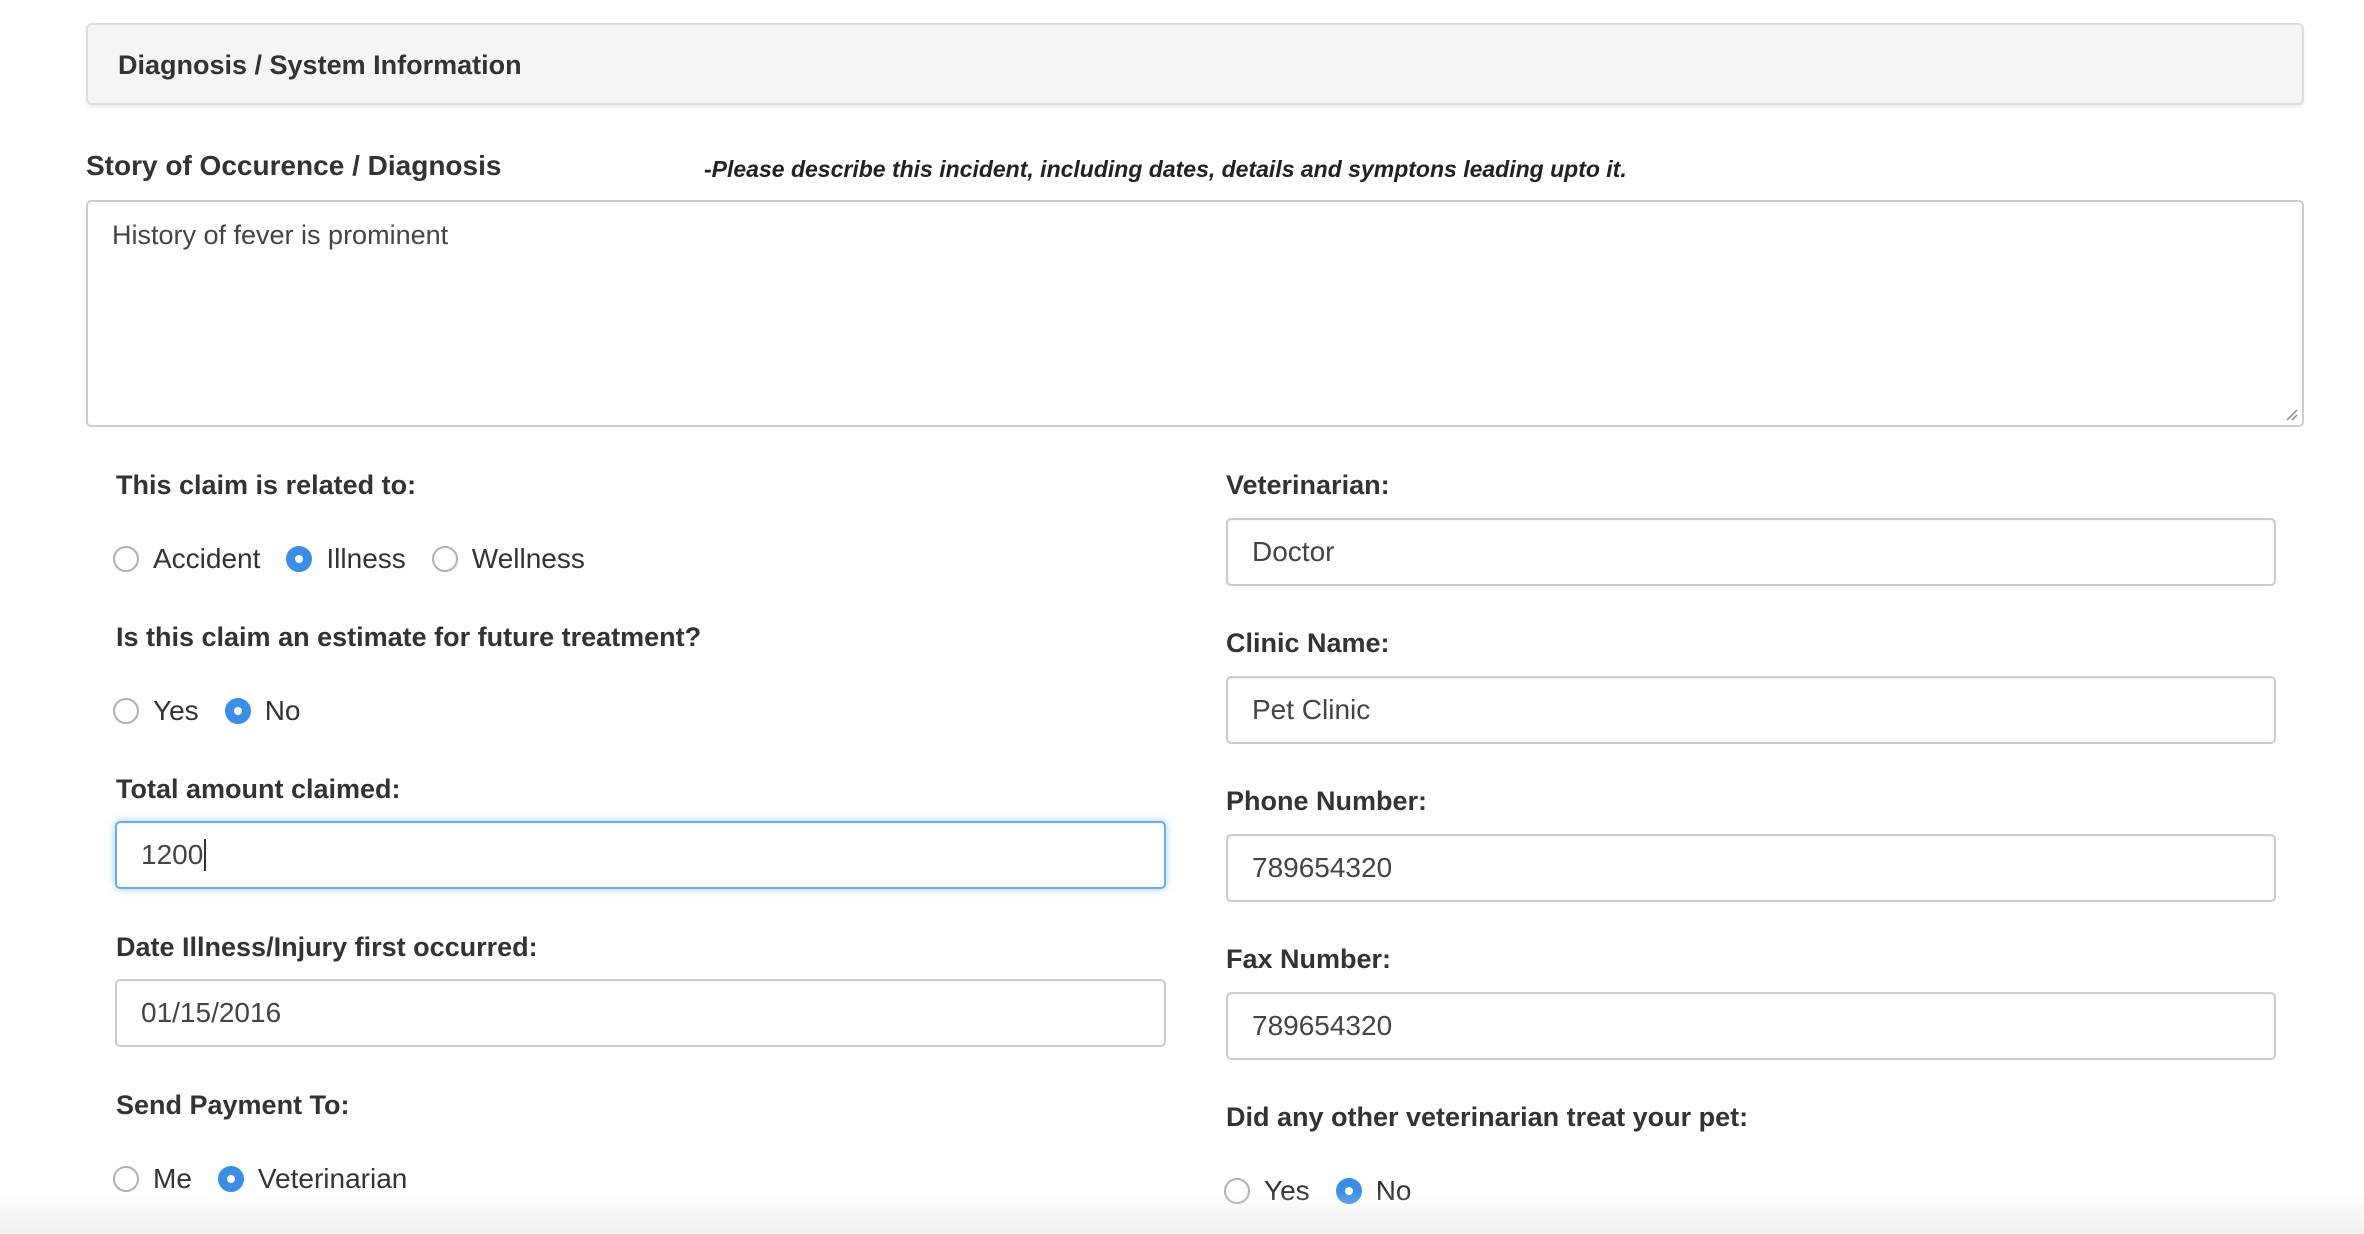 Image resolution: width=2364 pixels, height=1234 pixels. I want to click on phone-number-value: 789654320, so click(1322, 867).